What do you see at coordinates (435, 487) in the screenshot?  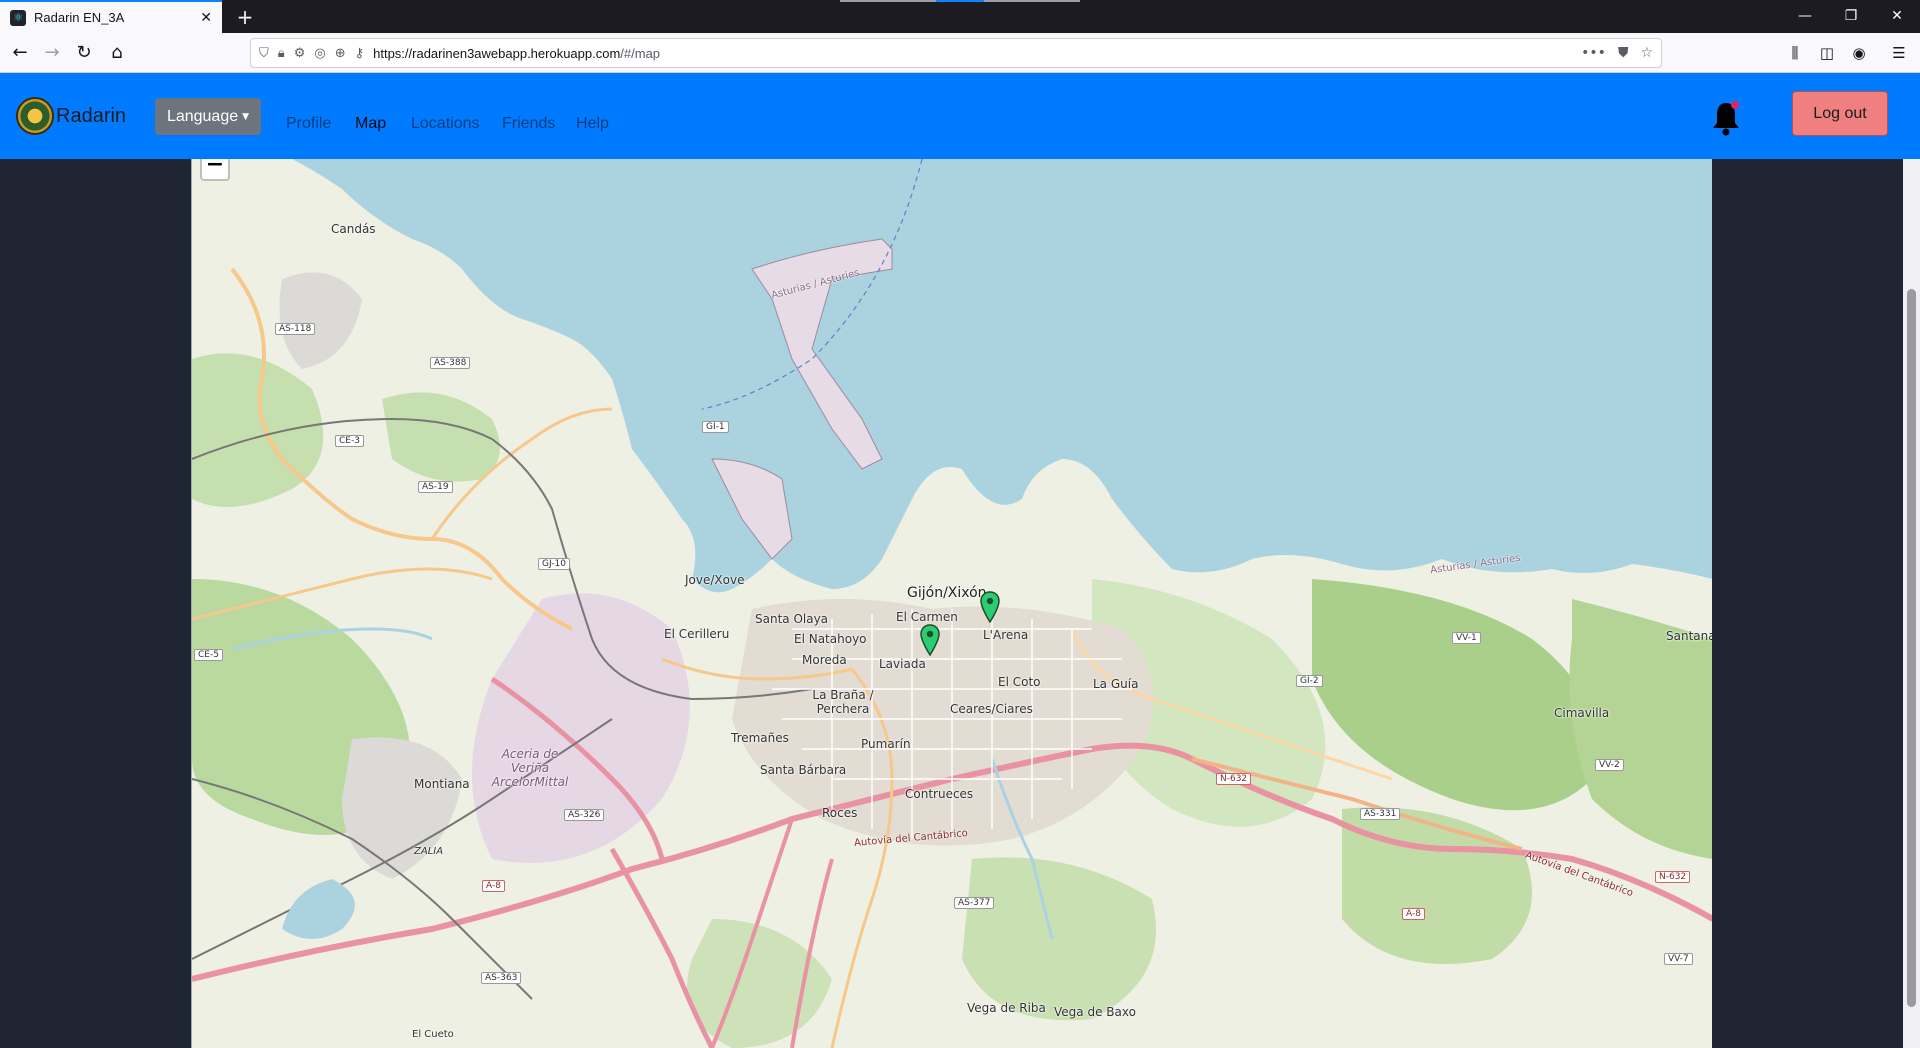 I see `road-shield: AS-19` at bounding box center [435, 487].